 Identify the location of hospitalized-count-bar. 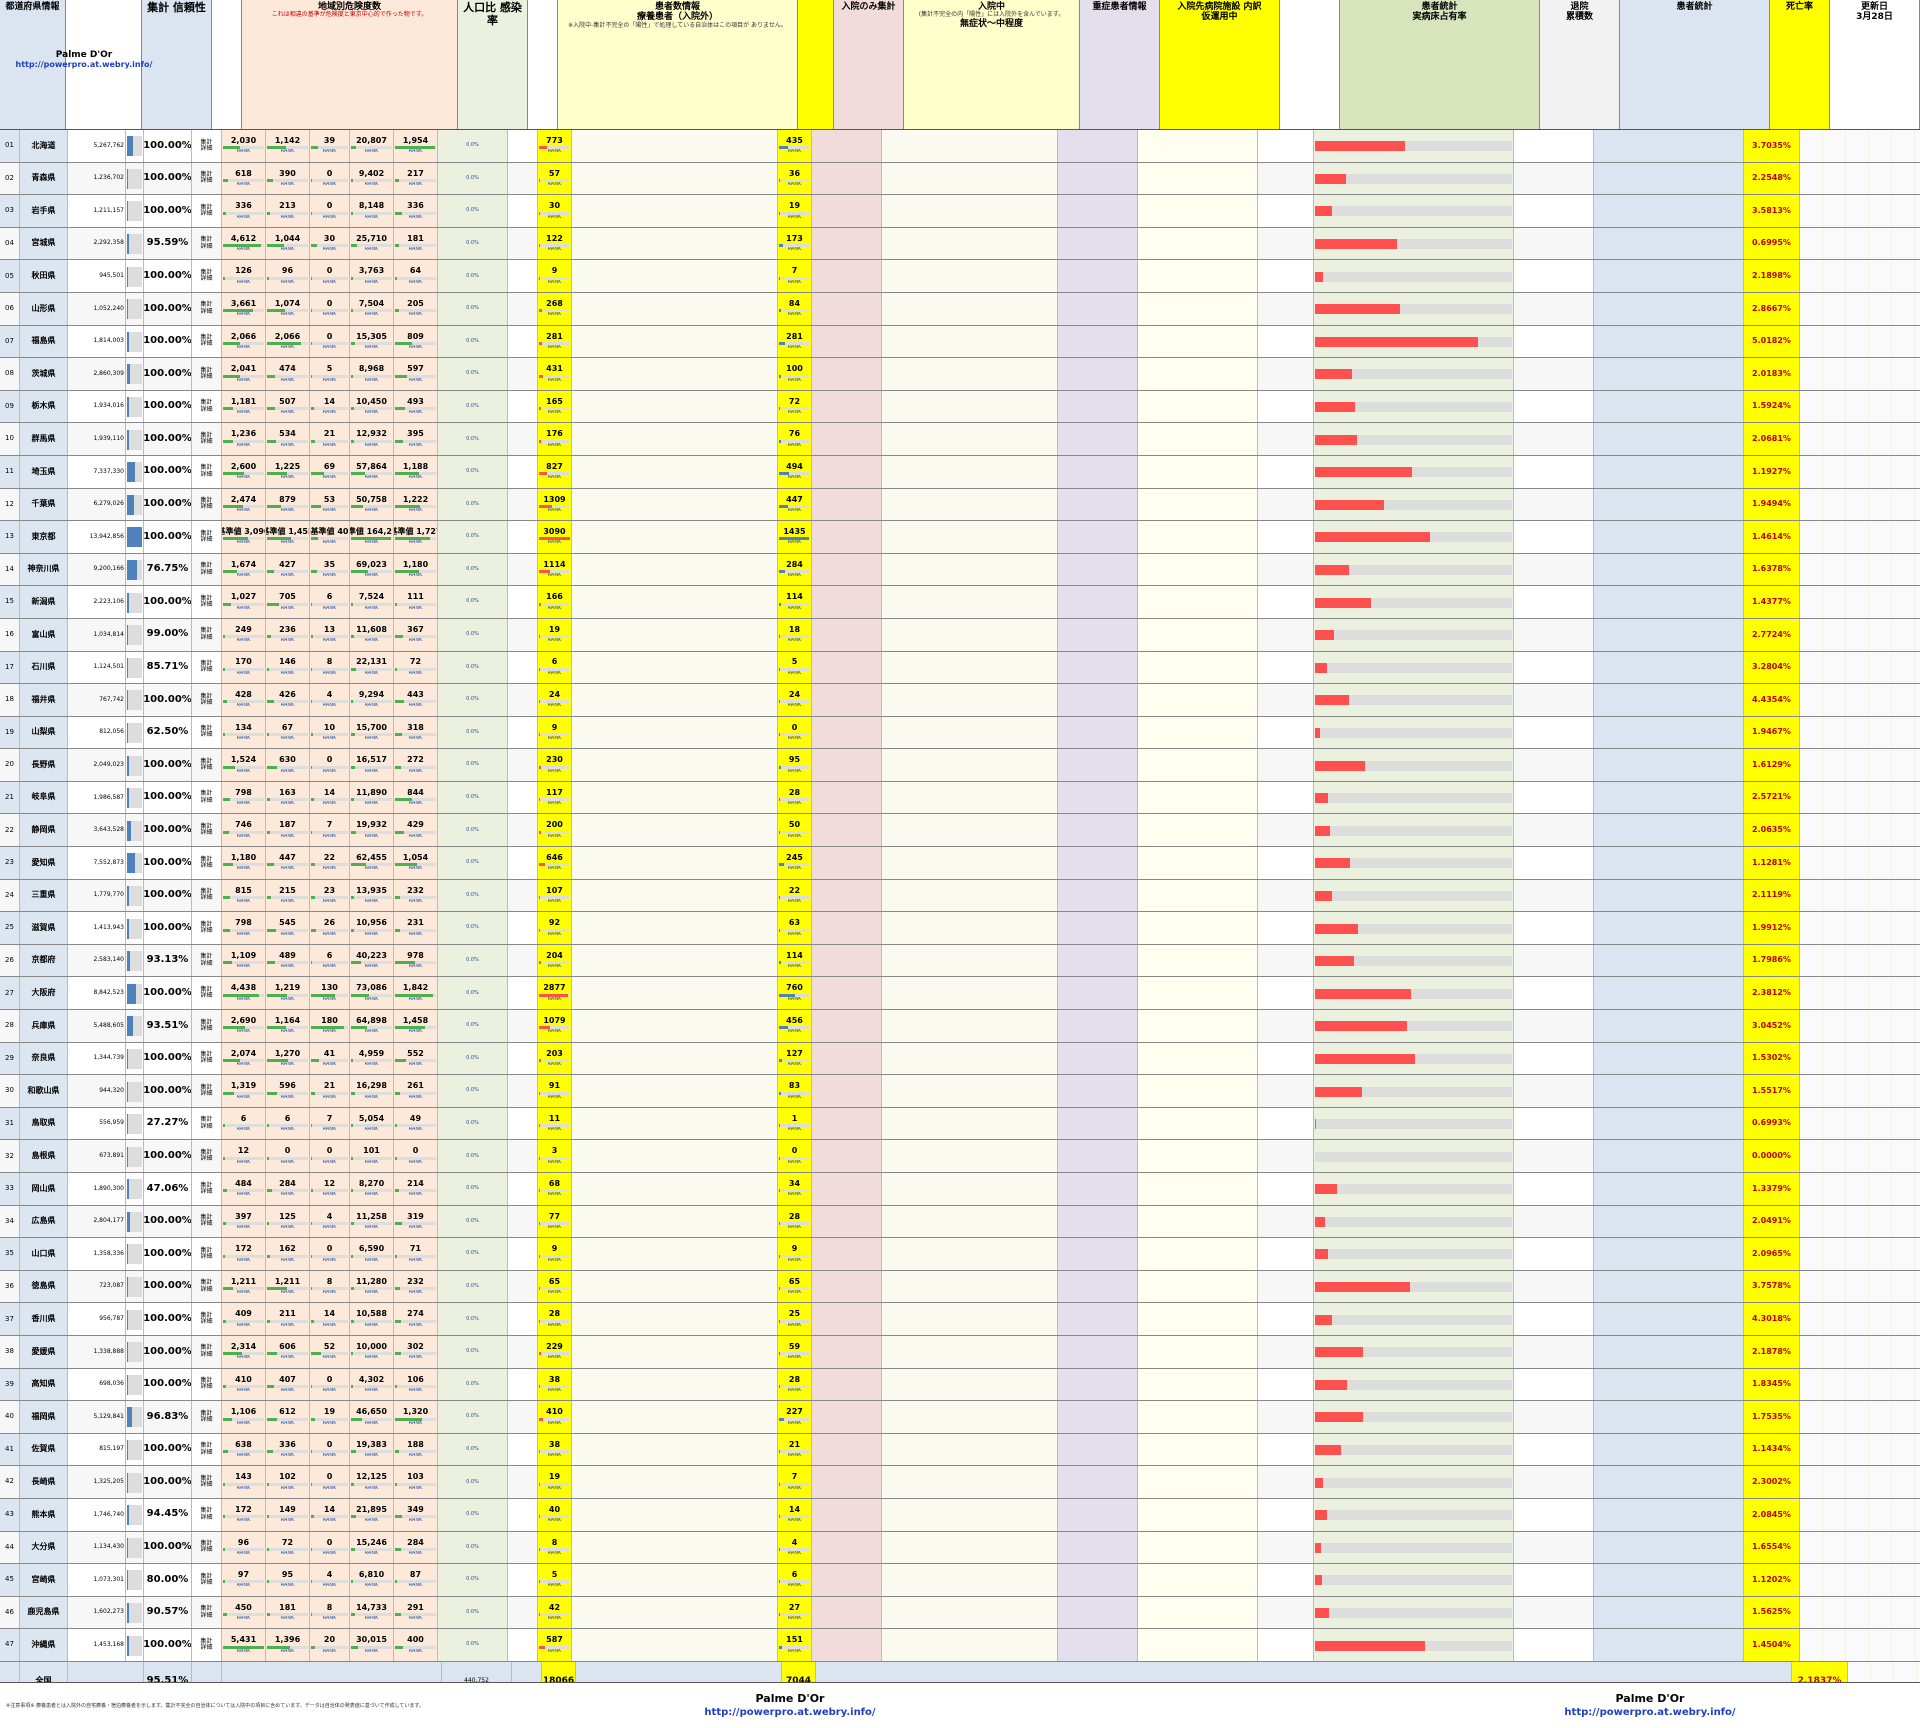
(794, 1517).